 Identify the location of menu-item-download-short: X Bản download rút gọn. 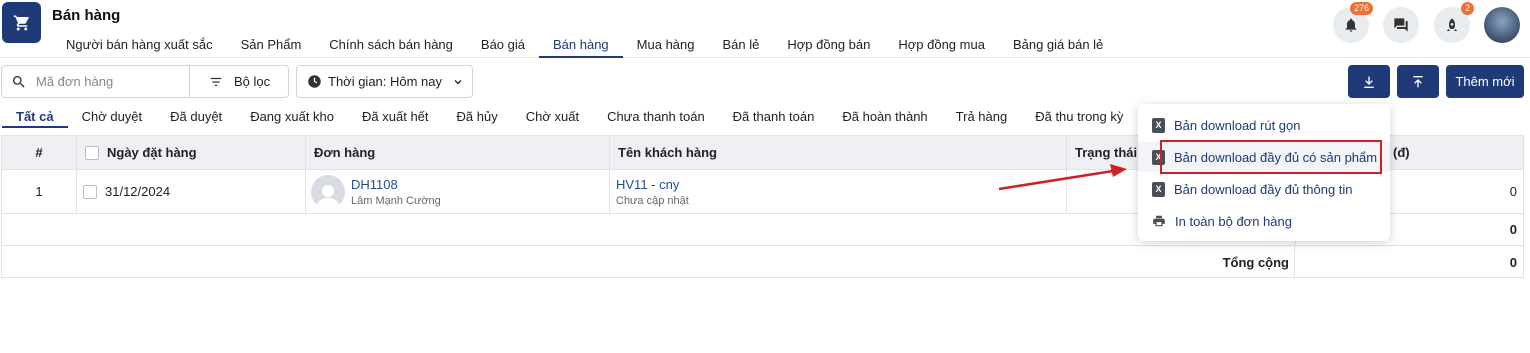
(1264, 125).